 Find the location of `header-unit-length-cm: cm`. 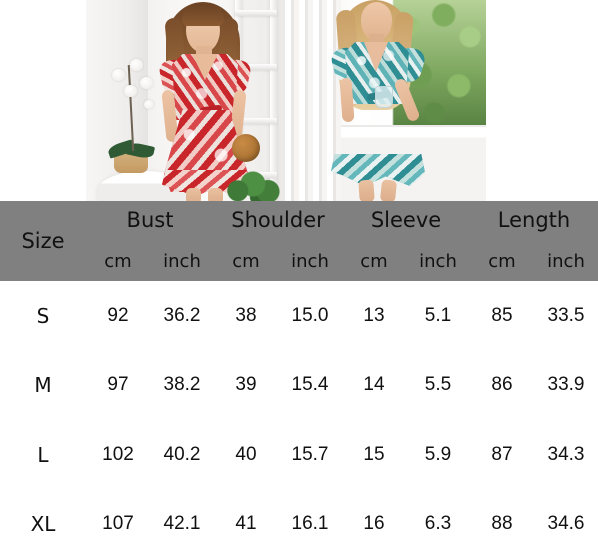

header-unit-length-cm: cm is located at coordinates (502, 261).